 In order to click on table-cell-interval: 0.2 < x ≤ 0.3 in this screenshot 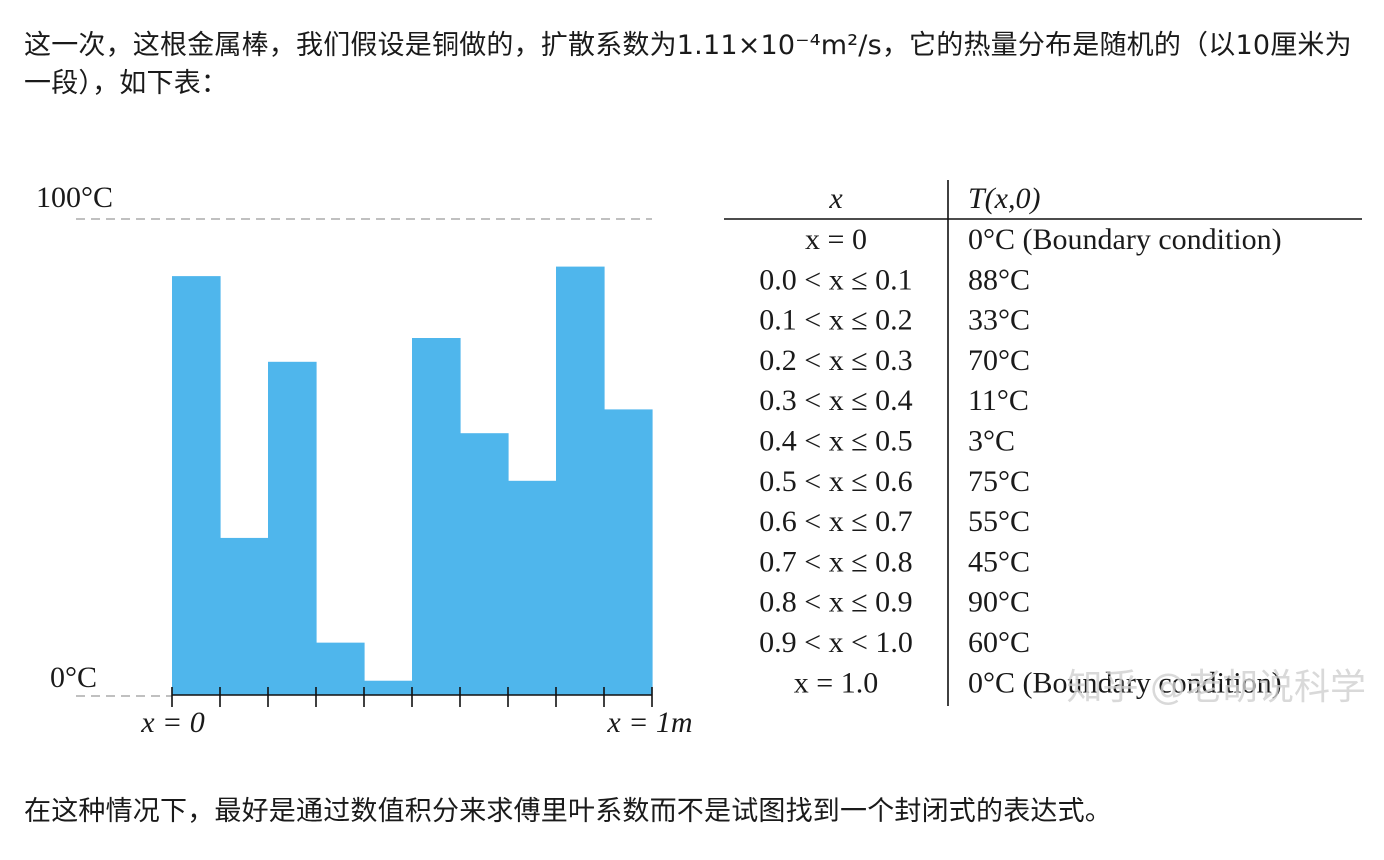, I will do `click(835, 360)`.